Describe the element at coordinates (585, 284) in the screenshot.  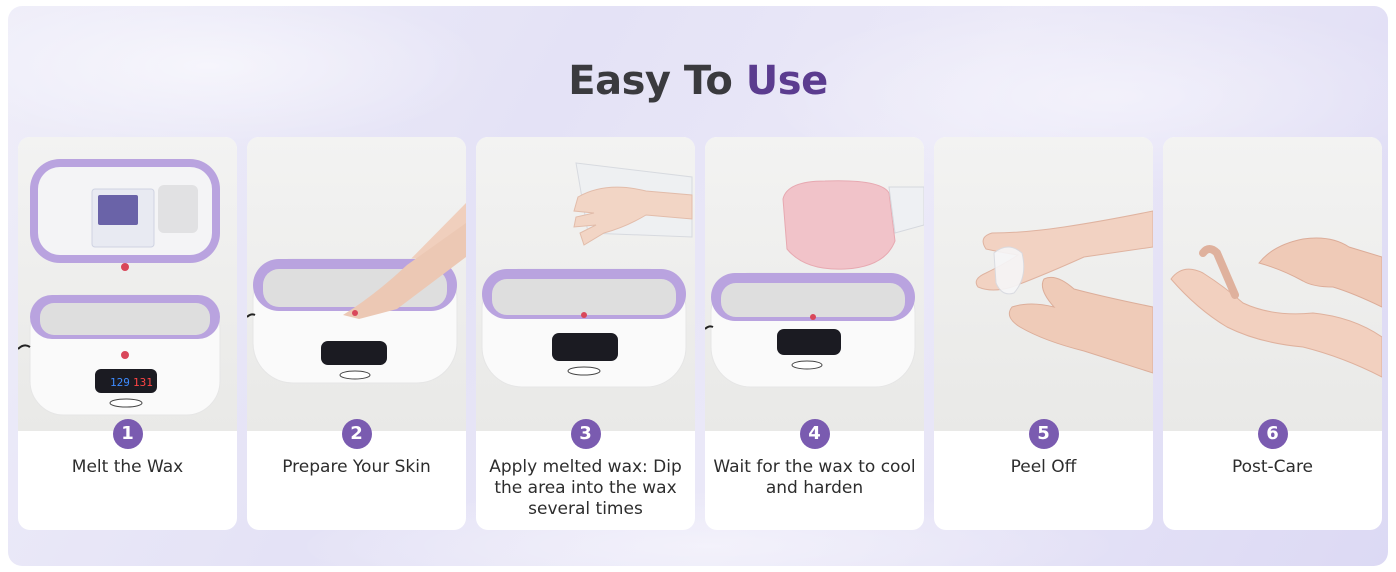
I see `step-3-image` at that location.